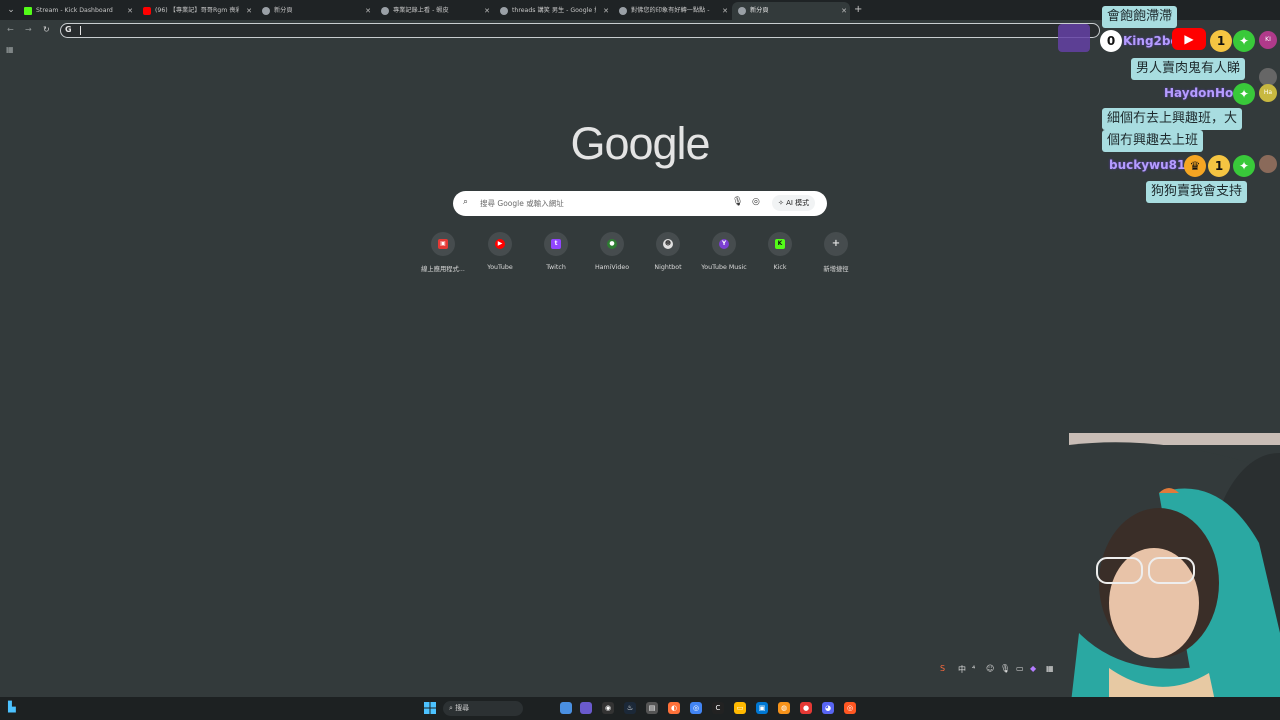  Describe the element at coordinates (962, 669) in the screenshot. I see `ime-indicator: 中` at that location.